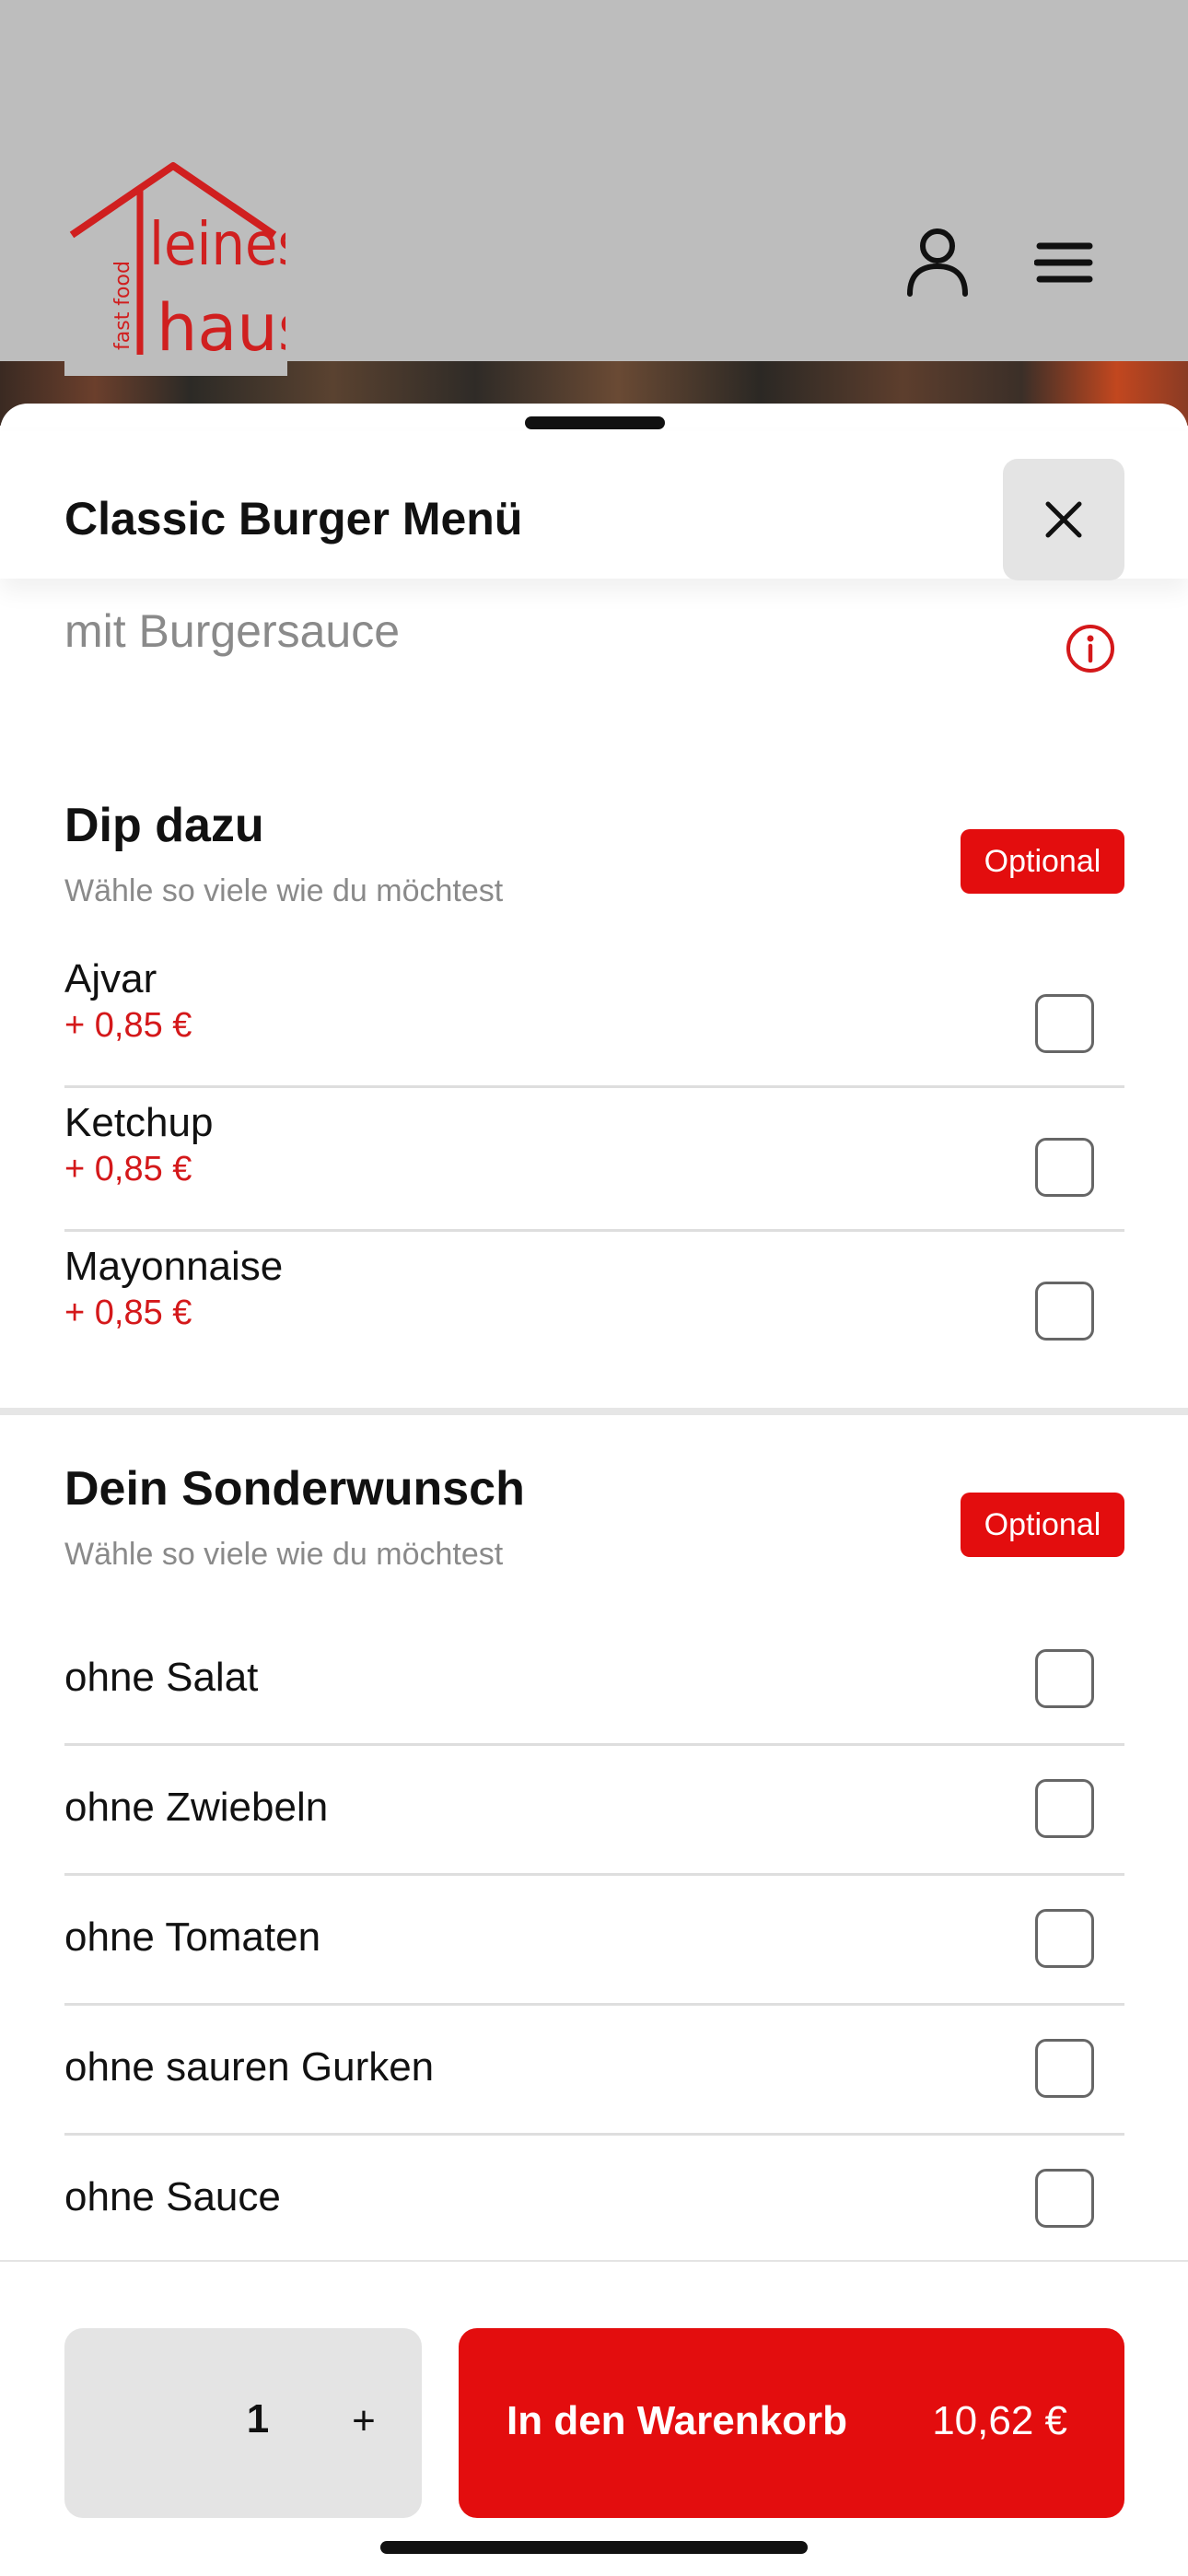 The image size is (1188, 2576). What do you see at coordinates (221, 327) in the screenshot?
I see `svg-text: haus` at bounding box center [221, 327].